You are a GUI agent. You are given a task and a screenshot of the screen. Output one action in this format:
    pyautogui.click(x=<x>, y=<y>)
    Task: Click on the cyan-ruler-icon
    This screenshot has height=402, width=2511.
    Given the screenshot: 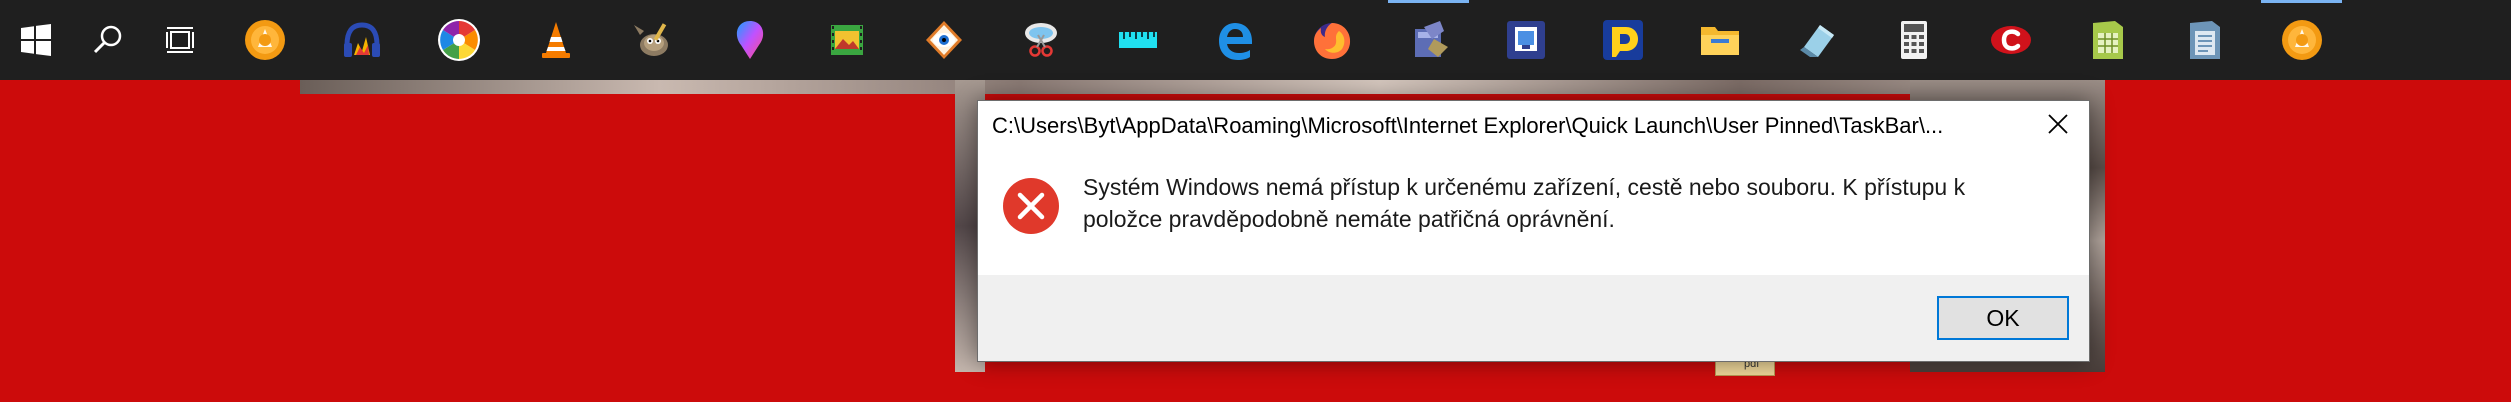 What is the action you would take?
    pyautogui.click(x=1138, y=40)
    